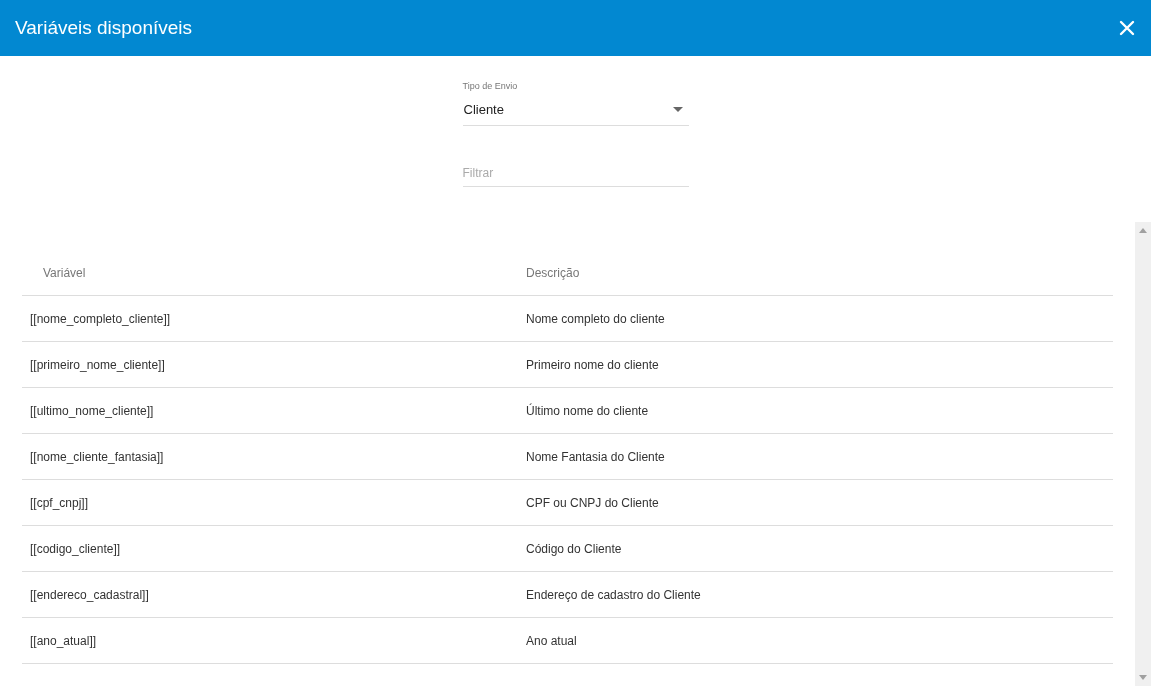 This screenshot has width=1151, height=686. Describe the element at coordinates (92, 411) in the screenshot. I see `table-cell-text: [[ultimo_nome_cliente]]` at that location.